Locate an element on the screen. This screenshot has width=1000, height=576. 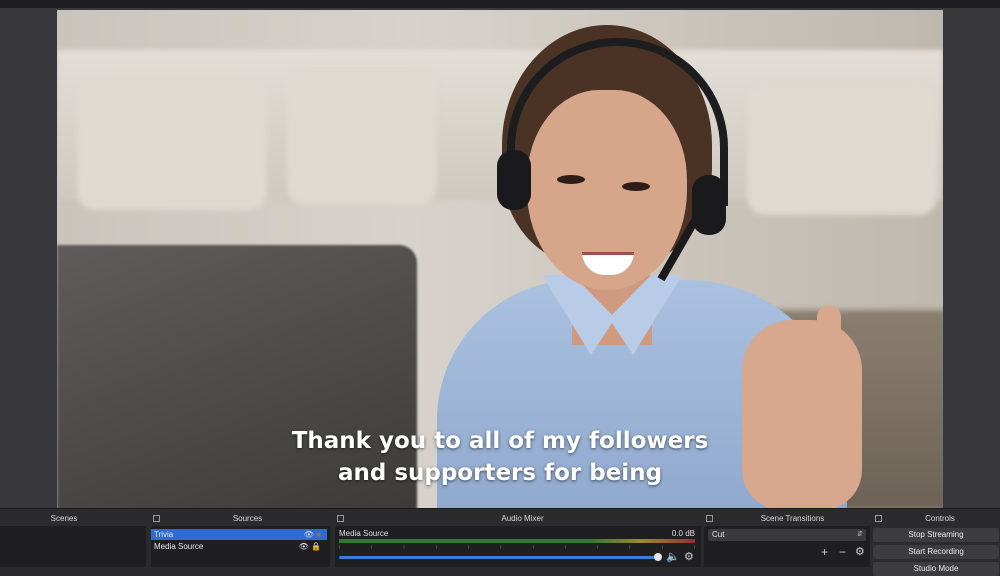
sources-header: Sources is located at coordinates (247, 518).